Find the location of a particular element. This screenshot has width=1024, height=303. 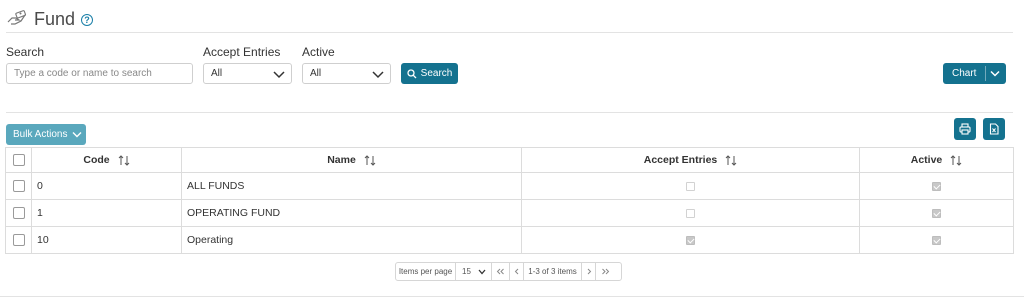

cell-name: Operating is located at coordinates (351, 240).